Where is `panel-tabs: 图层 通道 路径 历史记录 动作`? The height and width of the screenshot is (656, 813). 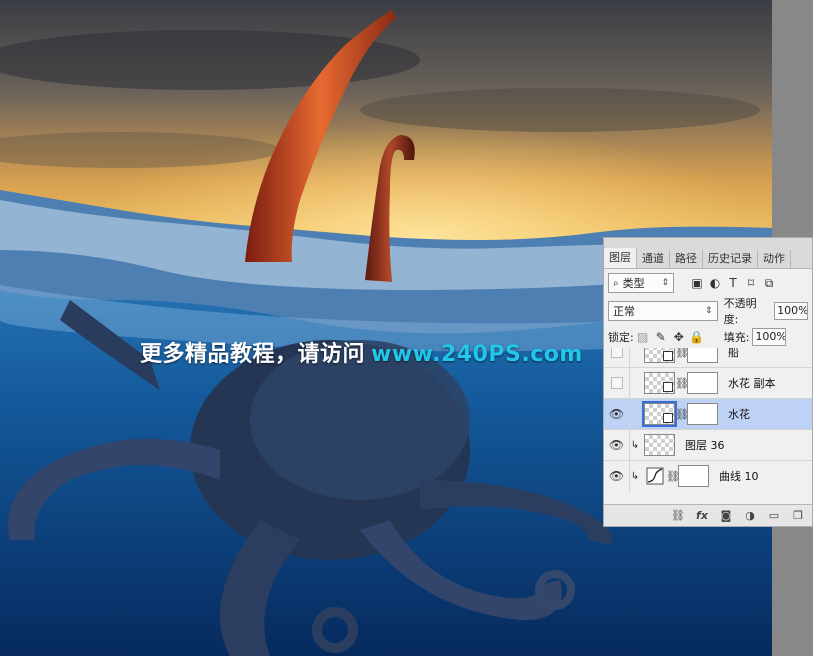 panel-tabs: 图层 通道 路径 历史记录 动作 is located at coordinates (708, 253).